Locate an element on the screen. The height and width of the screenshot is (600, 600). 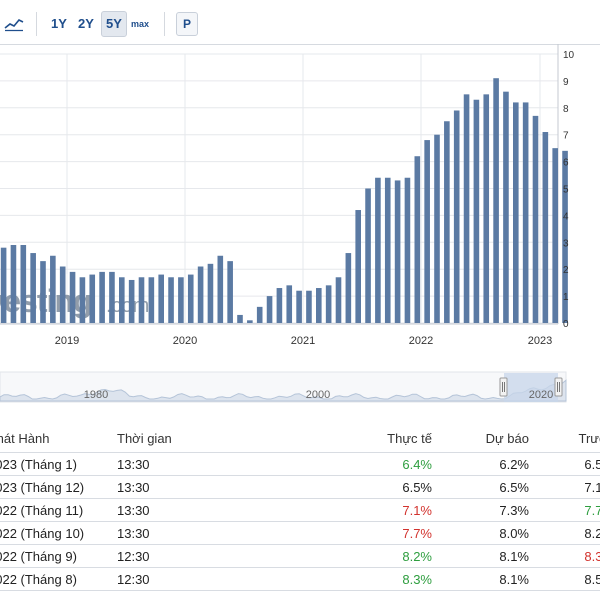
navigator-label-2000: 2000 is located at coordinates (318, 395).